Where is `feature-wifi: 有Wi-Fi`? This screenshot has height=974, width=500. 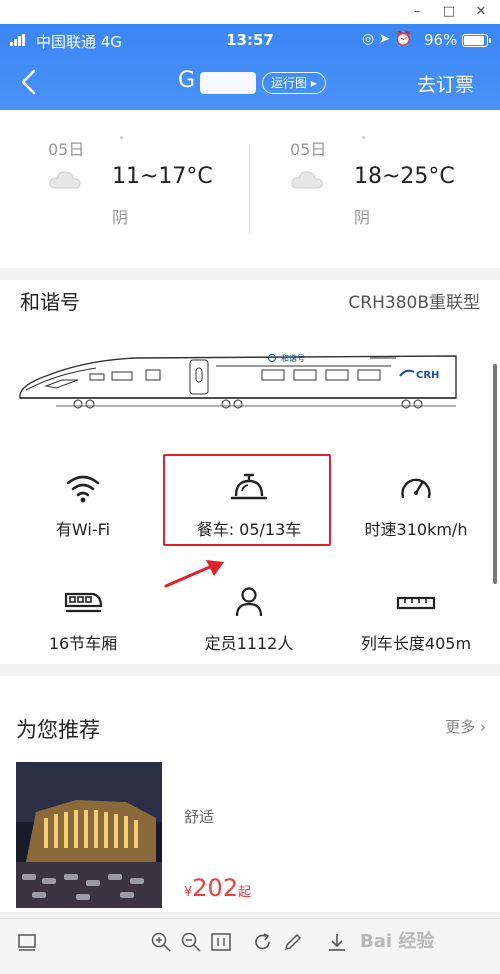 feature-wifi: 有Wi-Fi is located at coordinates (83, 506).